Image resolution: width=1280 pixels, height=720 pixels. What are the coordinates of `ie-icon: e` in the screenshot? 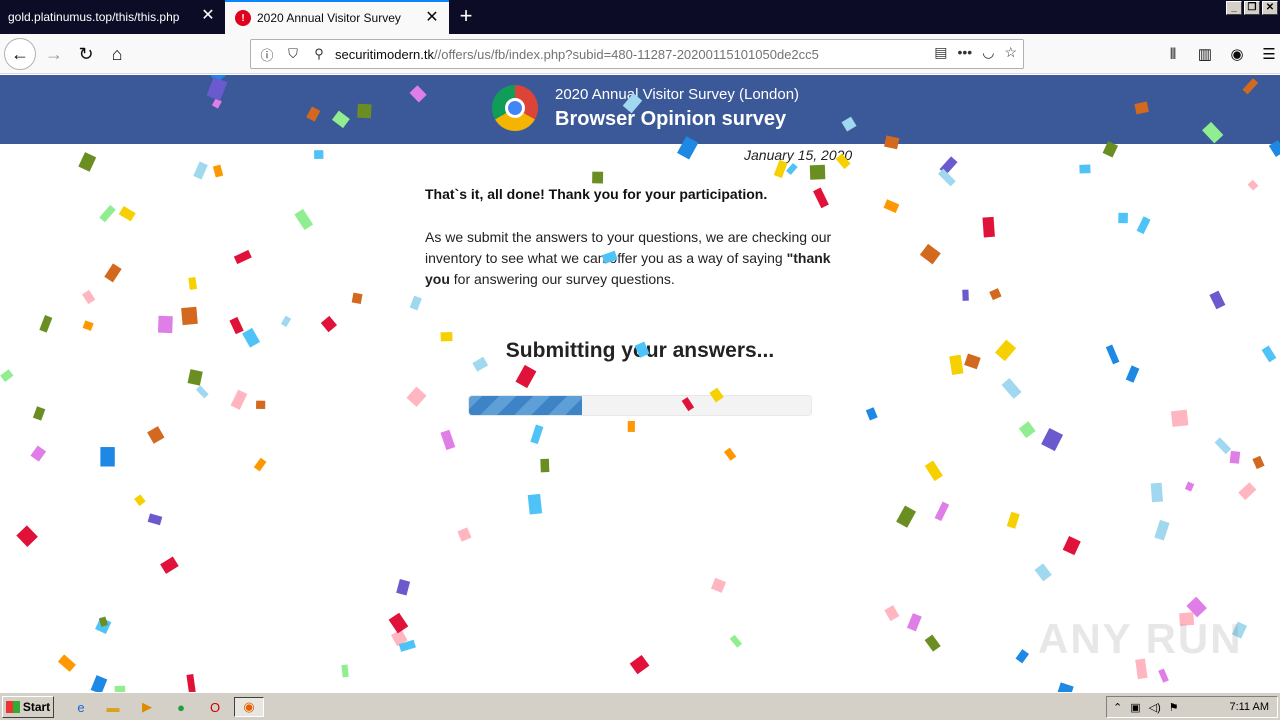 It's located at (81, 707).